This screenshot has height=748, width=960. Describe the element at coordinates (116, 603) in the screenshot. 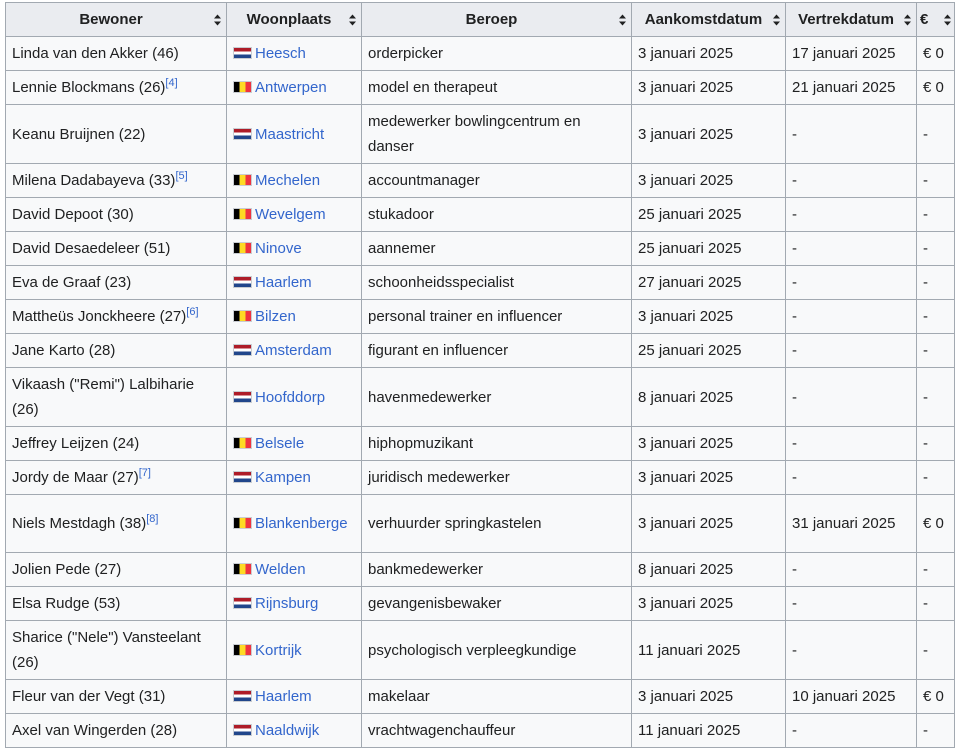

I see `resident-name-cell: Elsa Rudge (53)` at that location.